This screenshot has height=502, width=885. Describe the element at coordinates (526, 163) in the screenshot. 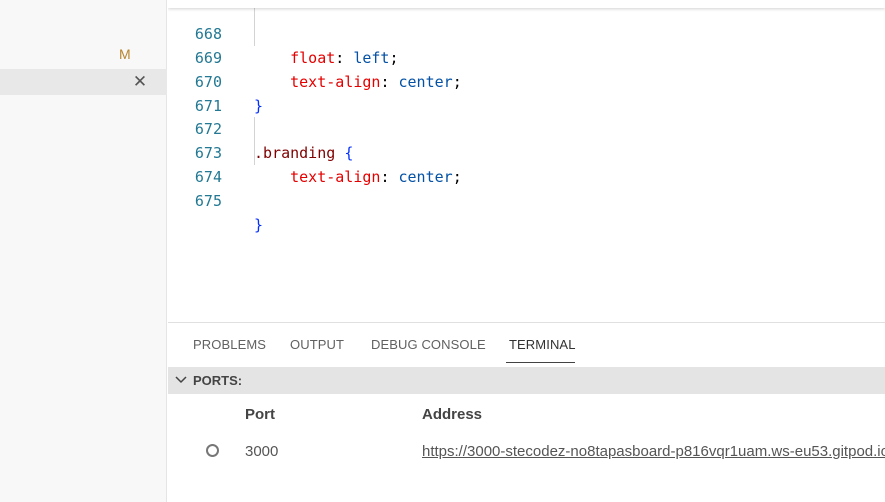

I see `code-line: 674` at that location.